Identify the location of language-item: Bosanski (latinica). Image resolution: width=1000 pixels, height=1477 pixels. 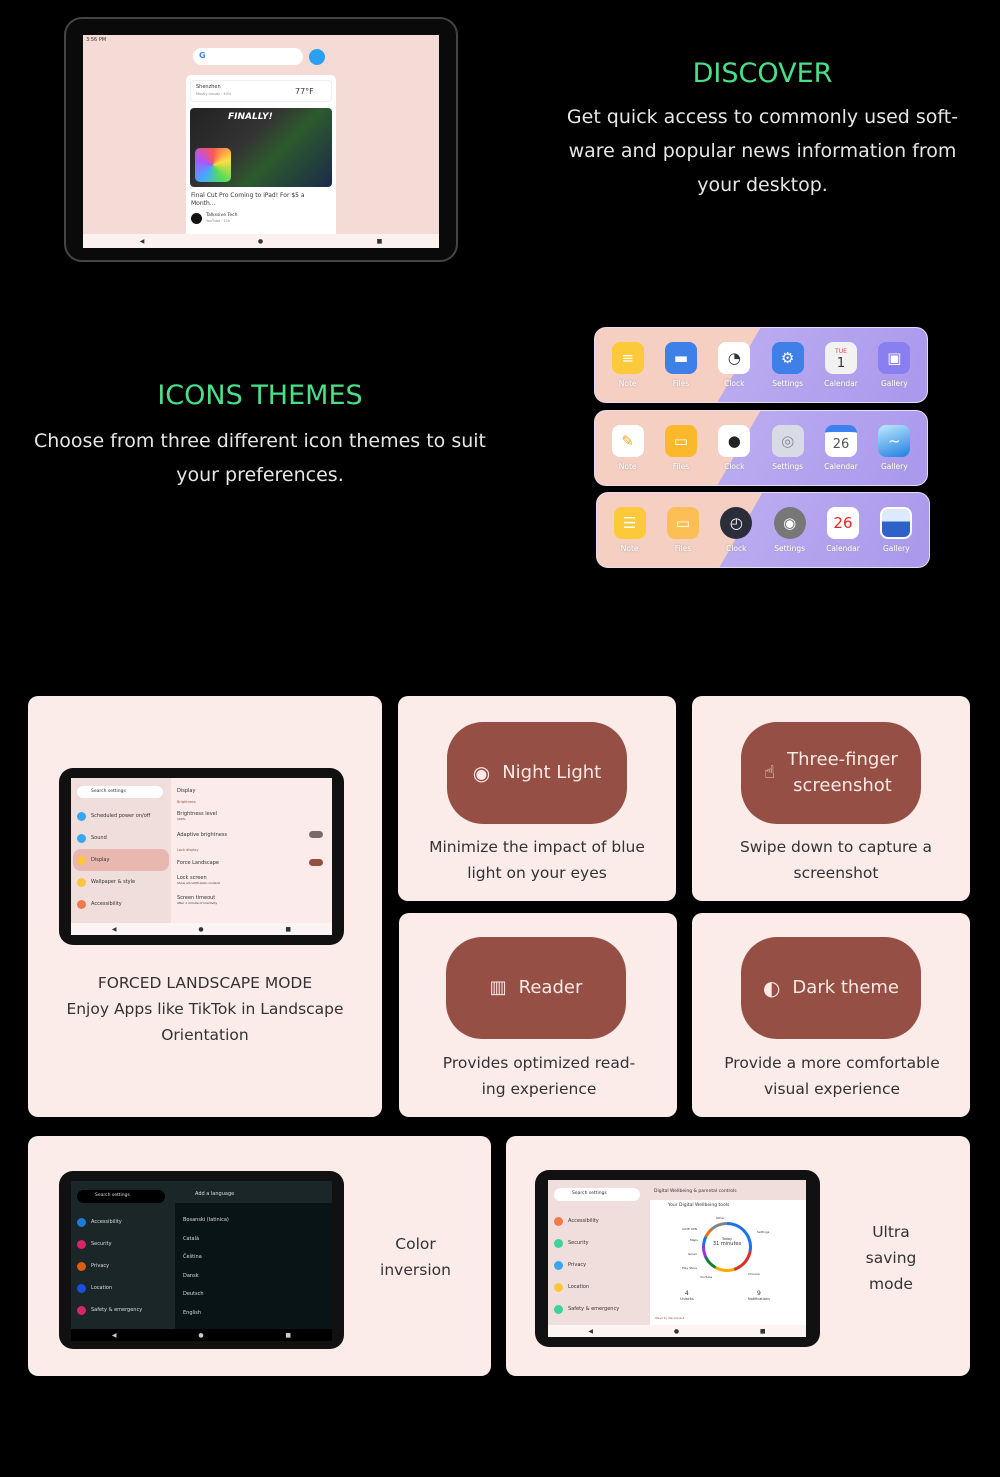
(206, 1220).